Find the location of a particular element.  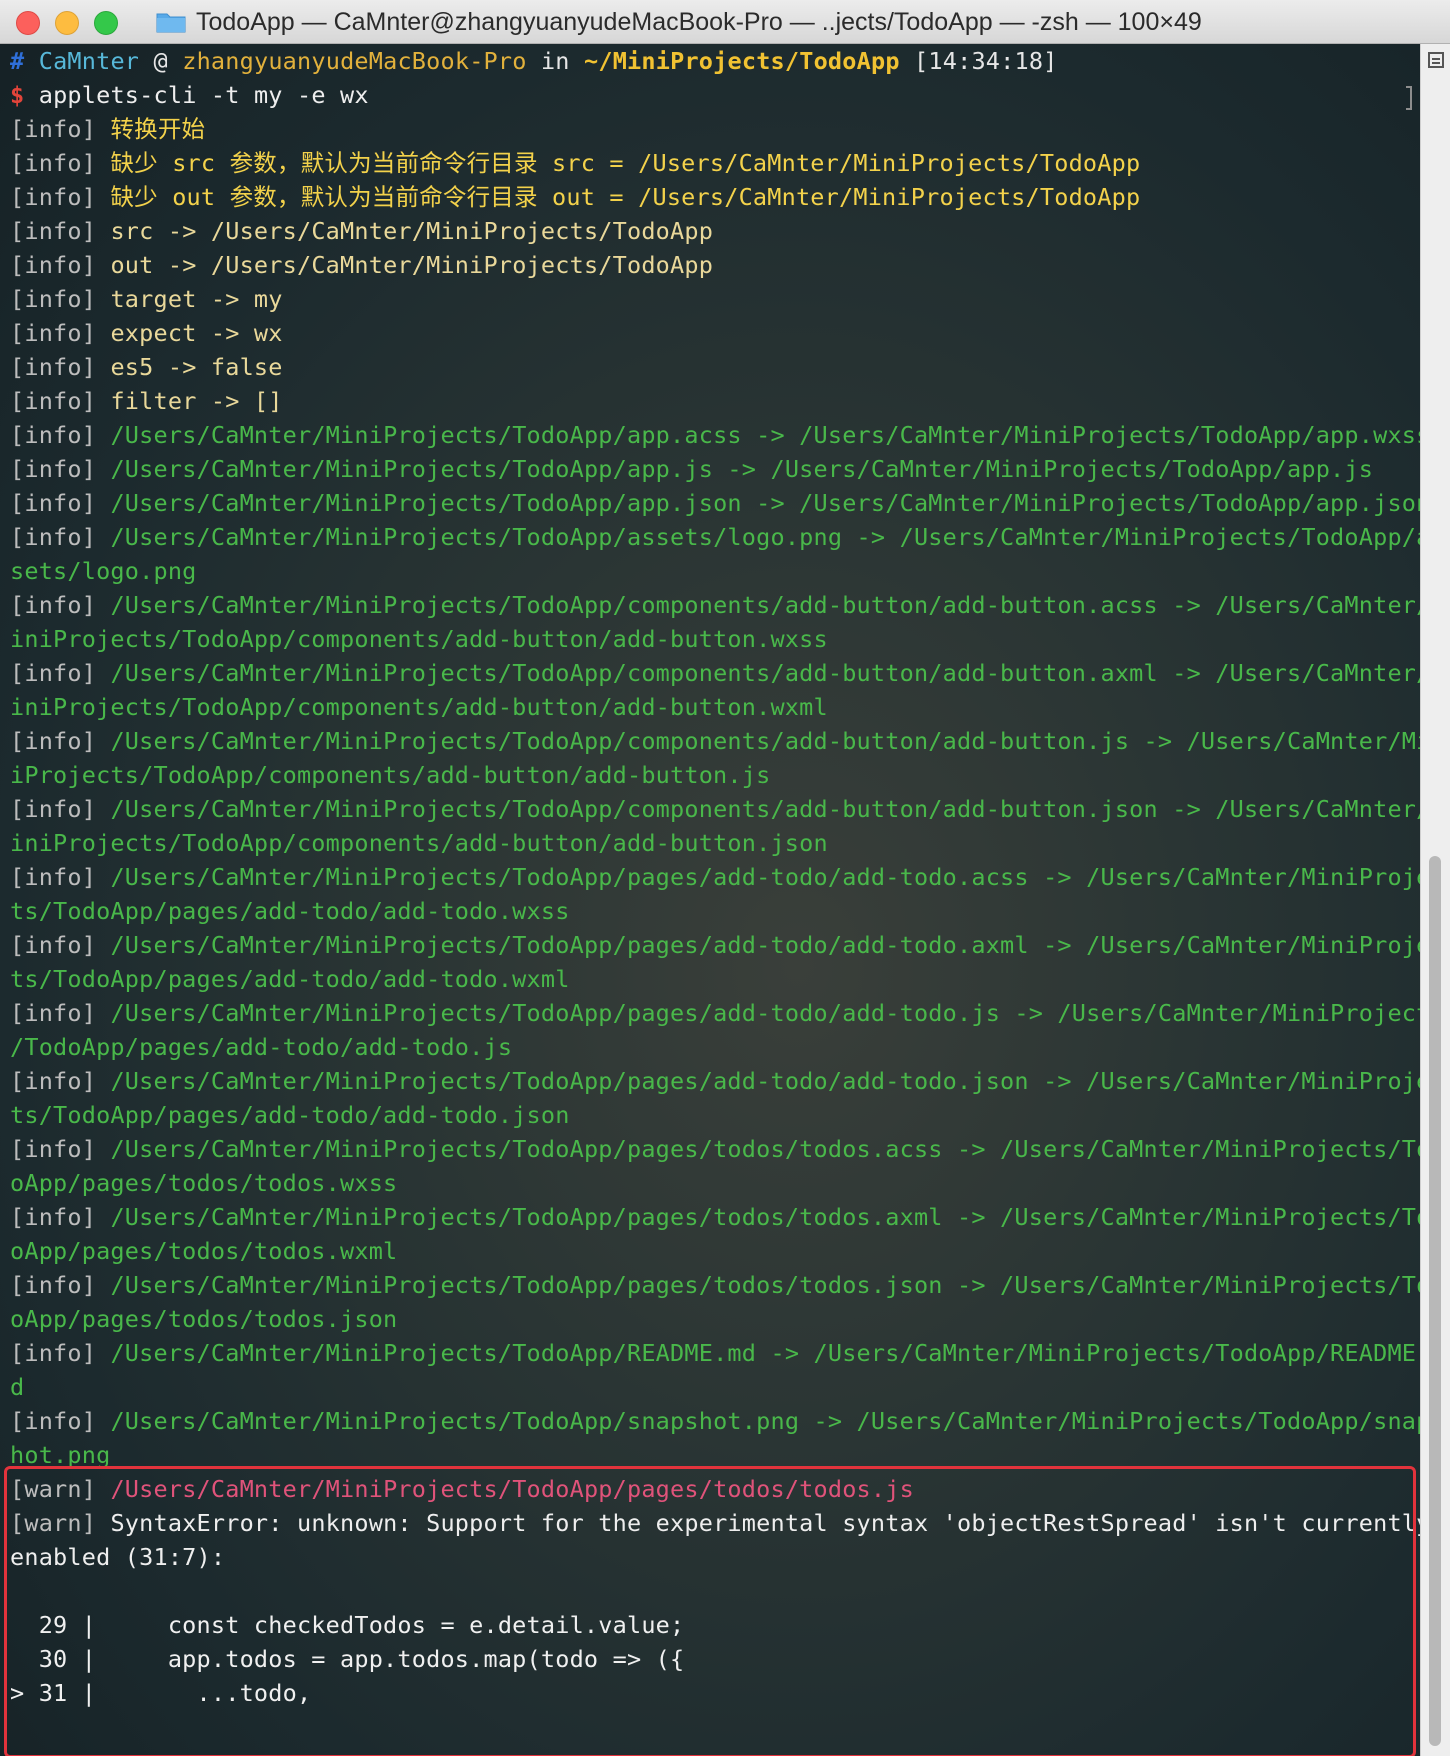

log-line-wrap: oApp/pages/todos/todos.wxss is located at coordinates (204, 1183).